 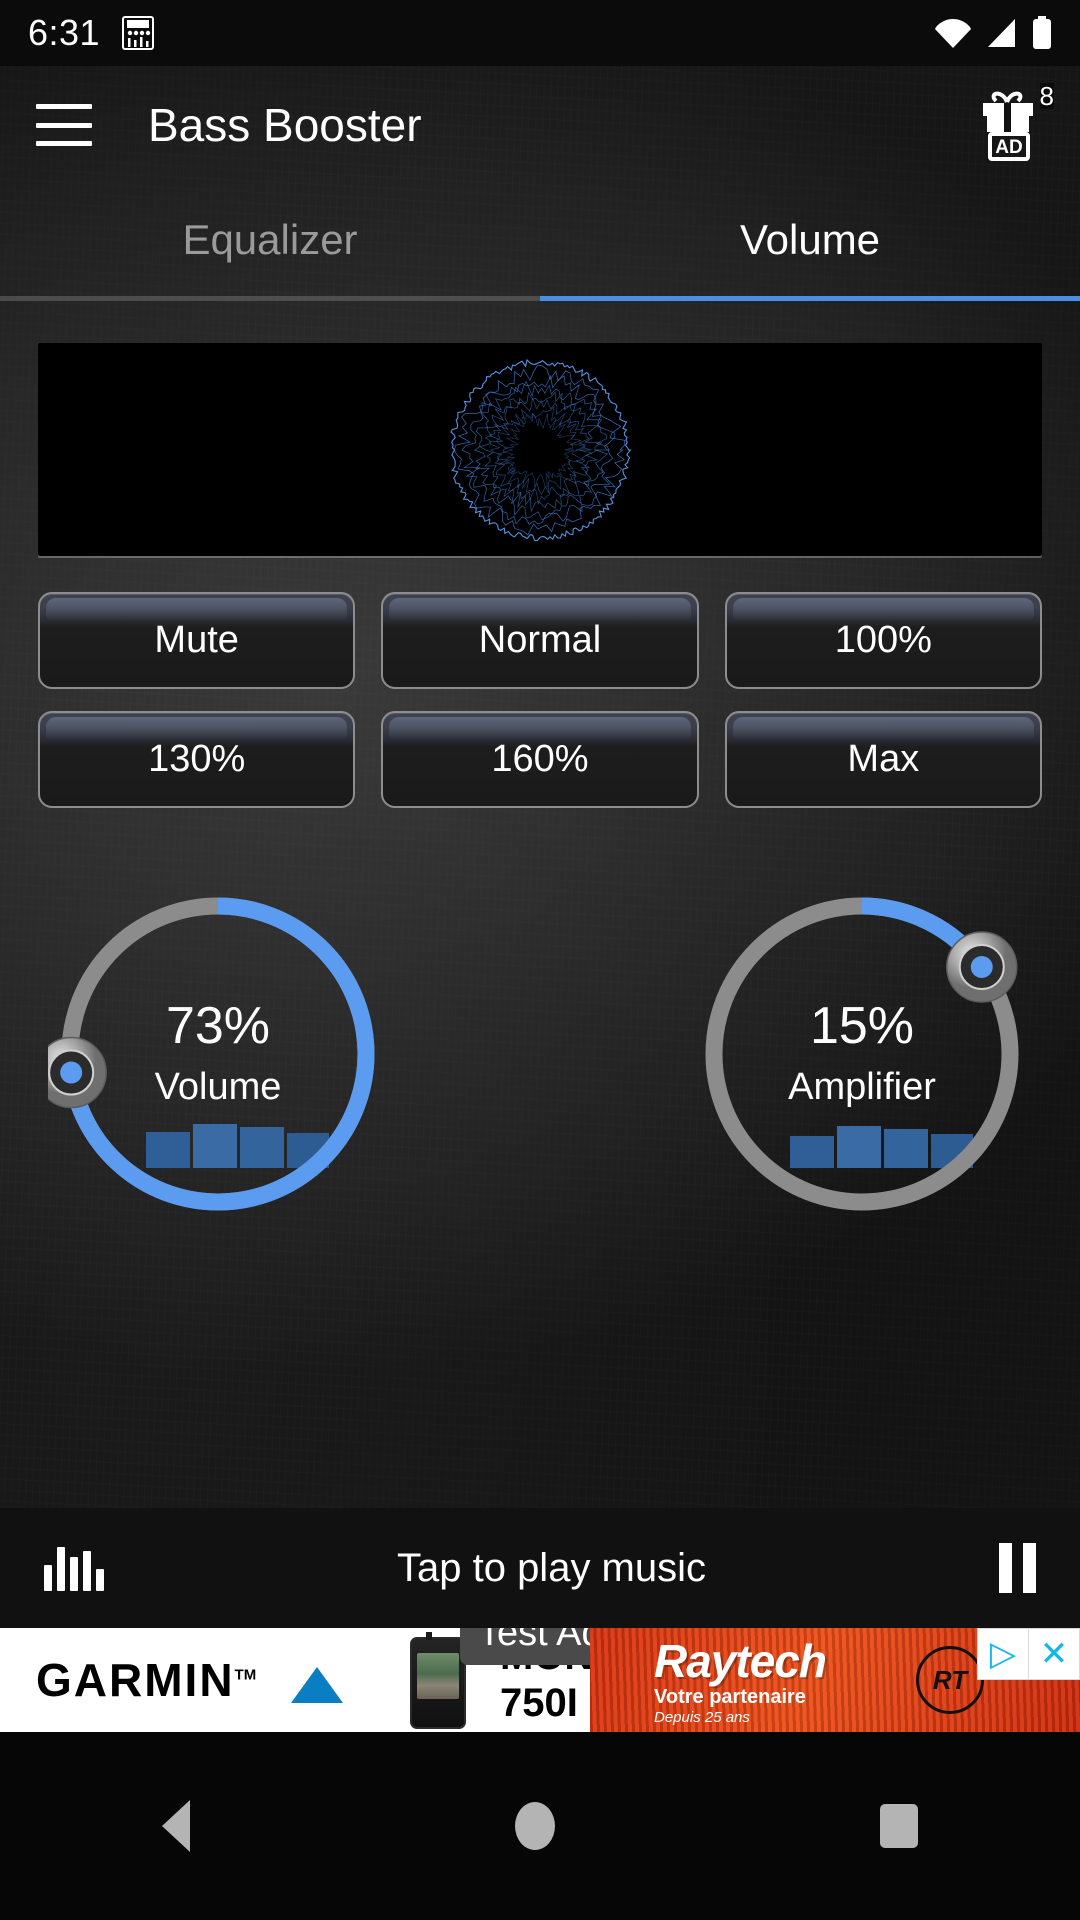 What do you see at coordinates (1003, 1654) in the screenshot?
I see `ad-info-icon: ▷` at bounding box center [1003, 1654].